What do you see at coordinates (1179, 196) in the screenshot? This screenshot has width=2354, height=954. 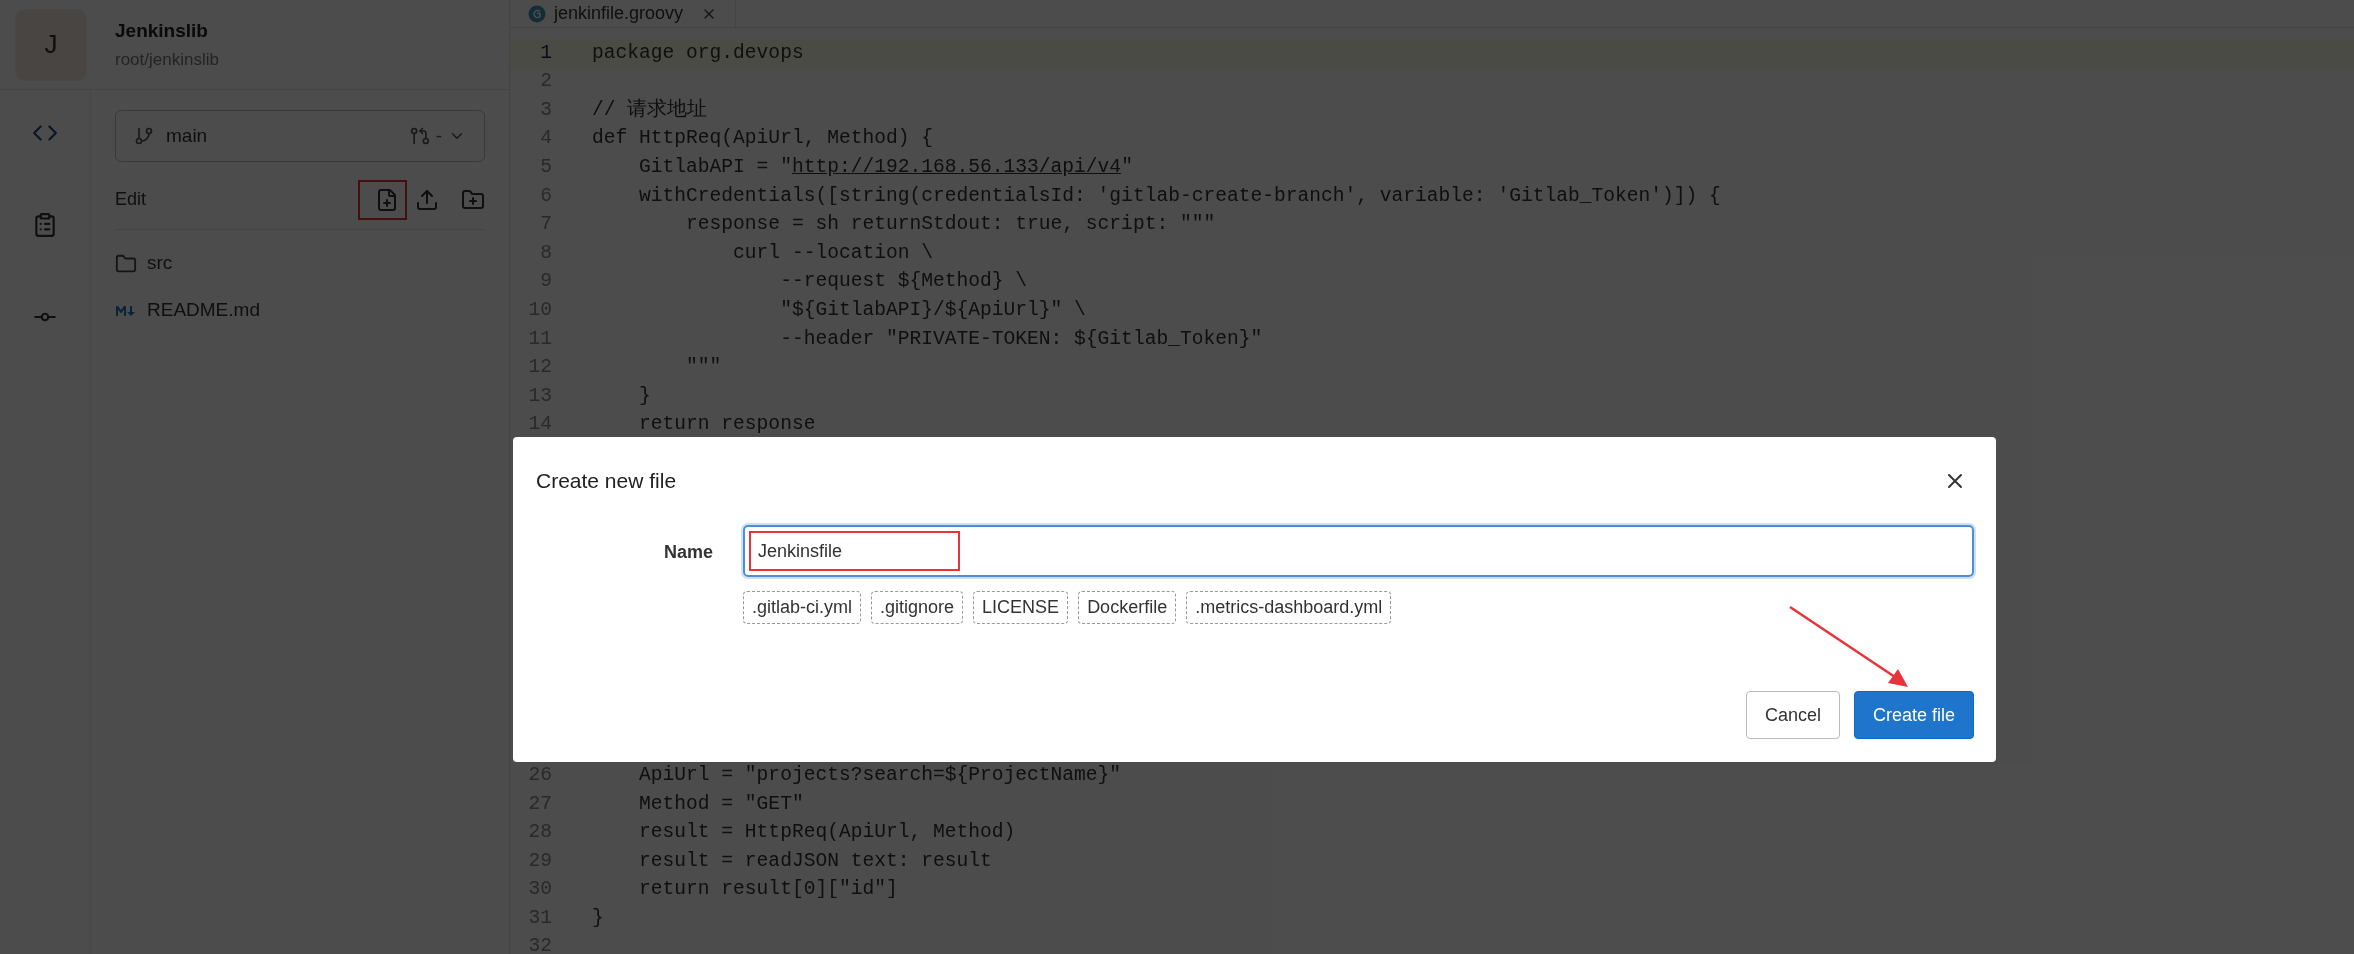 I see `code-line: withCredentials([string(credentialsId: 'gitlab-create-branch', variable: 'Gitlab_Token')]) {` at bounding box center [1179, 196].